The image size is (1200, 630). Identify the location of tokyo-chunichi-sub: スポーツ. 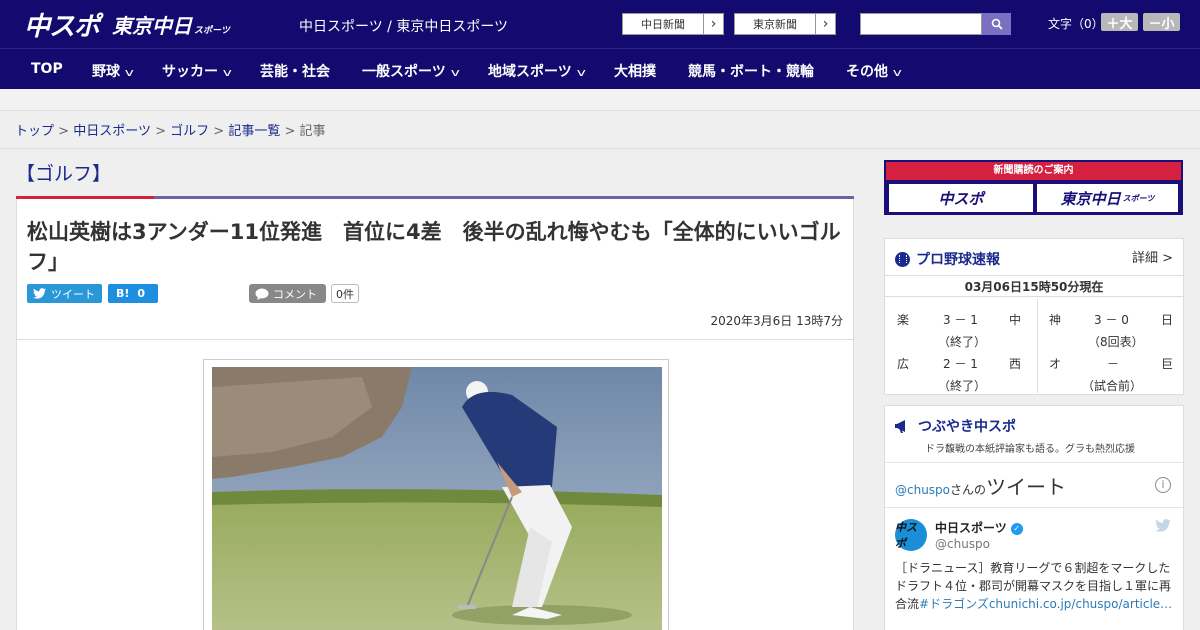
(1138, 198).